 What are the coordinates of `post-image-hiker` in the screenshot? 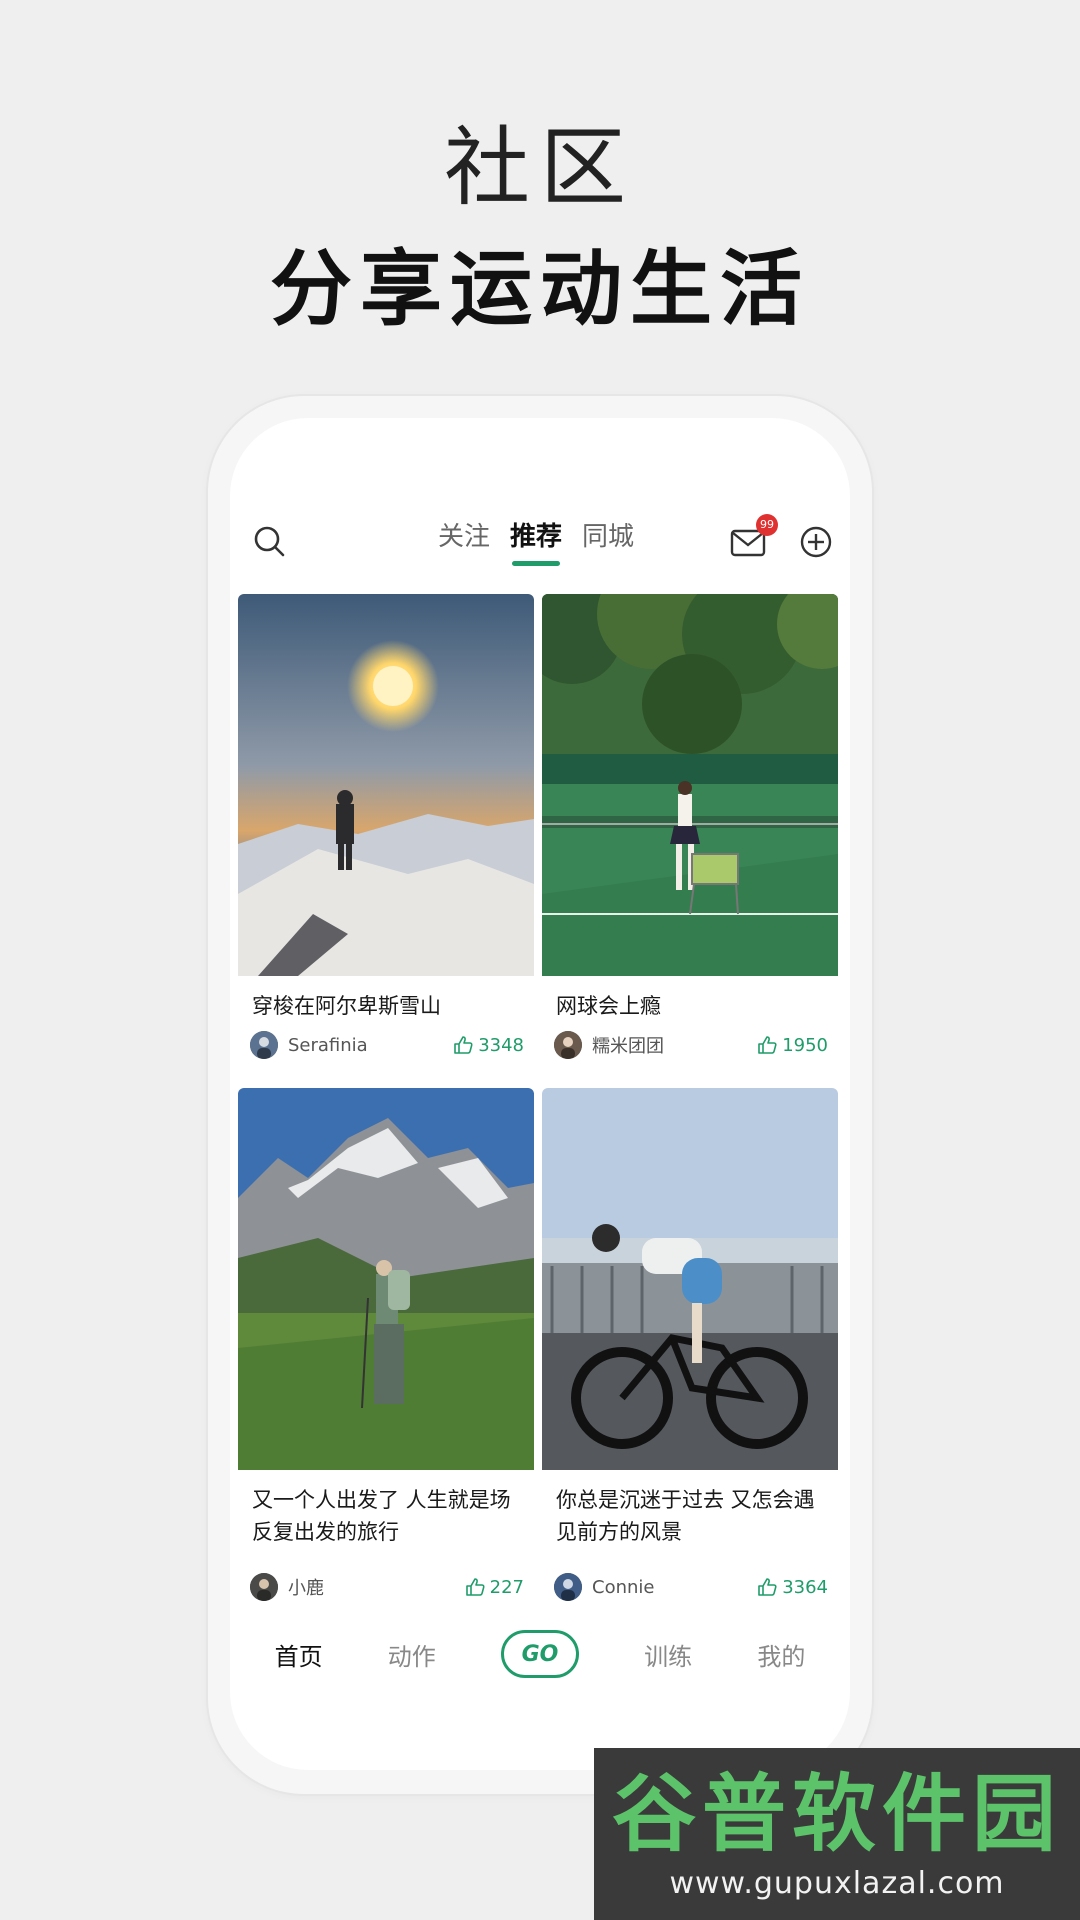 It's located at (386, 1279).